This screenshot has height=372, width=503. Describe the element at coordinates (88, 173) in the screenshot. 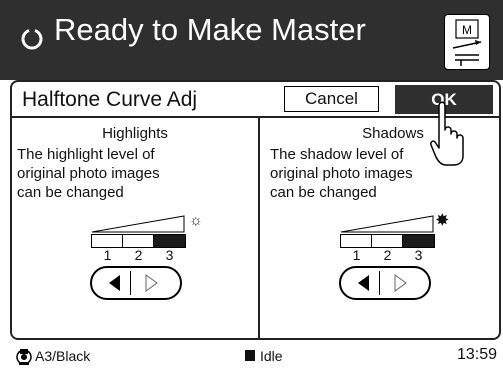

I see `highlights-desc-line: original photo images` at that location.